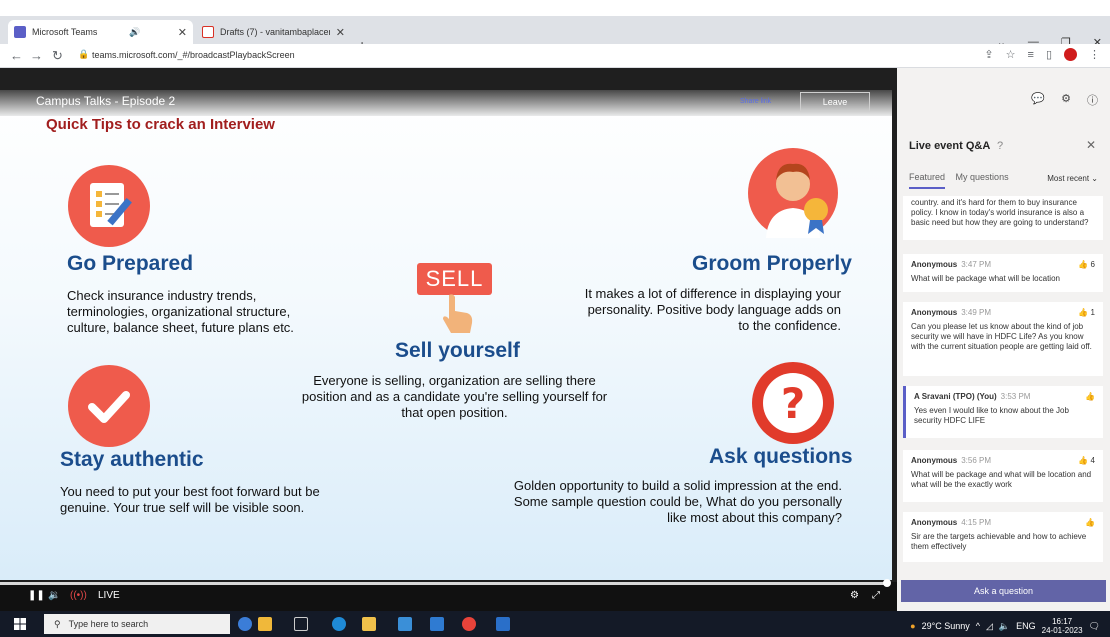 The height and width of the screenshot is (637, 1110). I want to click on windows-start-icon, so click(20, 624).